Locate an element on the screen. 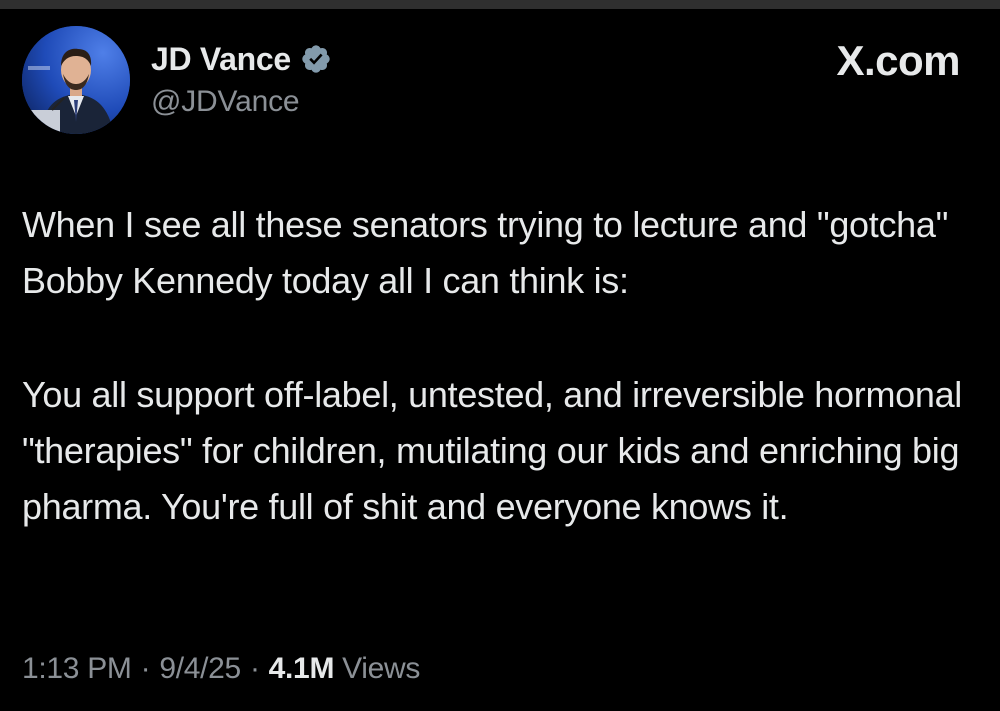 The height and width of the screenshot is (711, 1000). top-bar-strip is located at coordinates (500, 4).